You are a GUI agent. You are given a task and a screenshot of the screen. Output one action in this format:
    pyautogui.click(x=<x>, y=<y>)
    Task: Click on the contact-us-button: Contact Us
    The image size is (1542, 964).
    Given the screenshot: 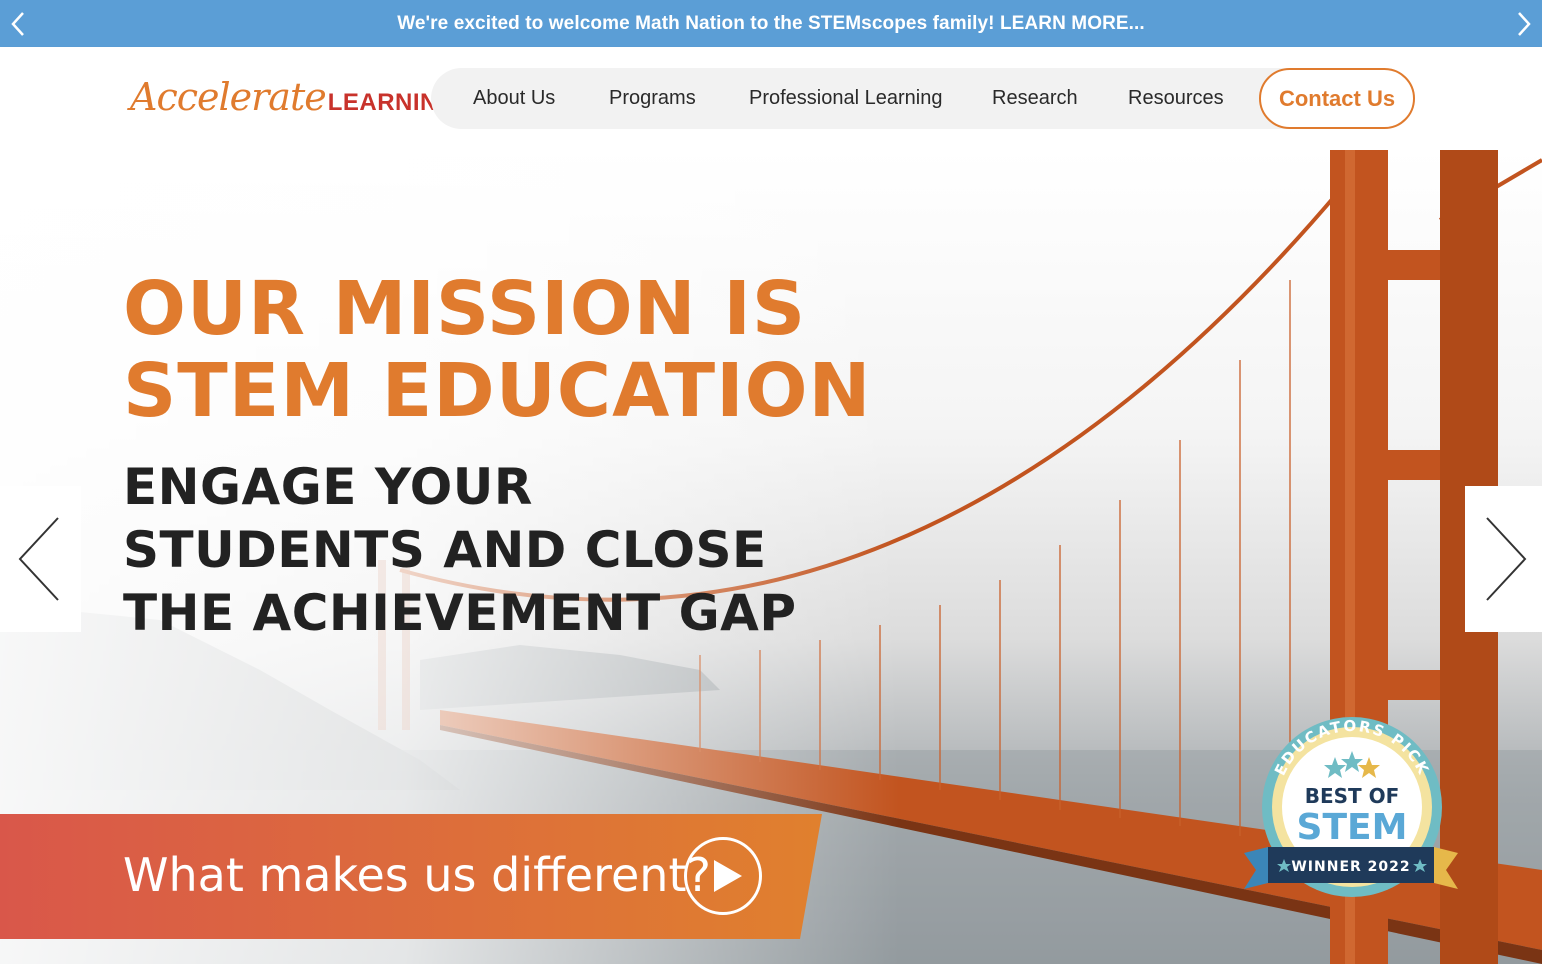 What is the action you would take?
    pyautogui.click(x=1337, y=98)
    